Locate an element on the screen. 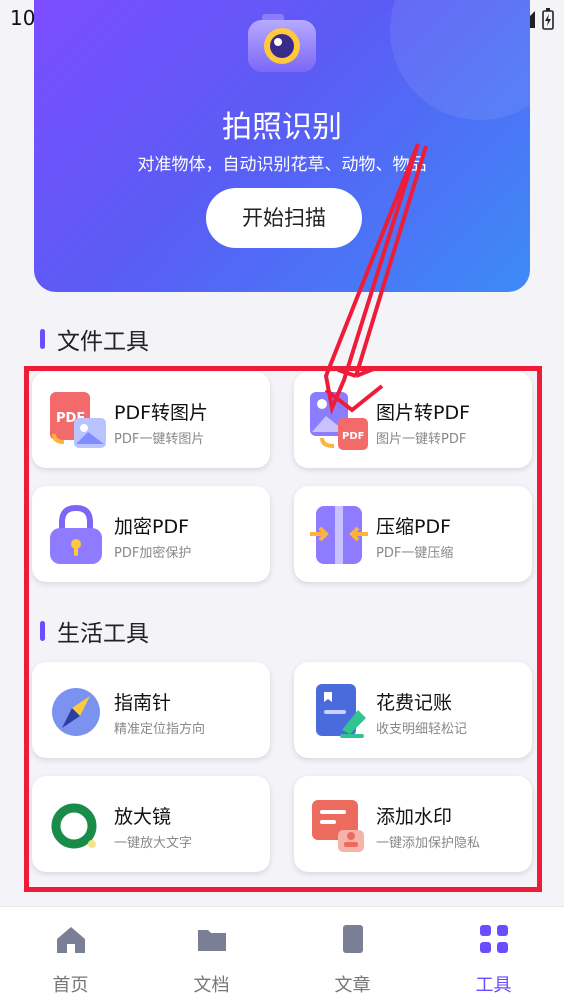 This screenshot has width=564, height=1005. nav-tools-label: 工具 is located at coordinates (493, 985).